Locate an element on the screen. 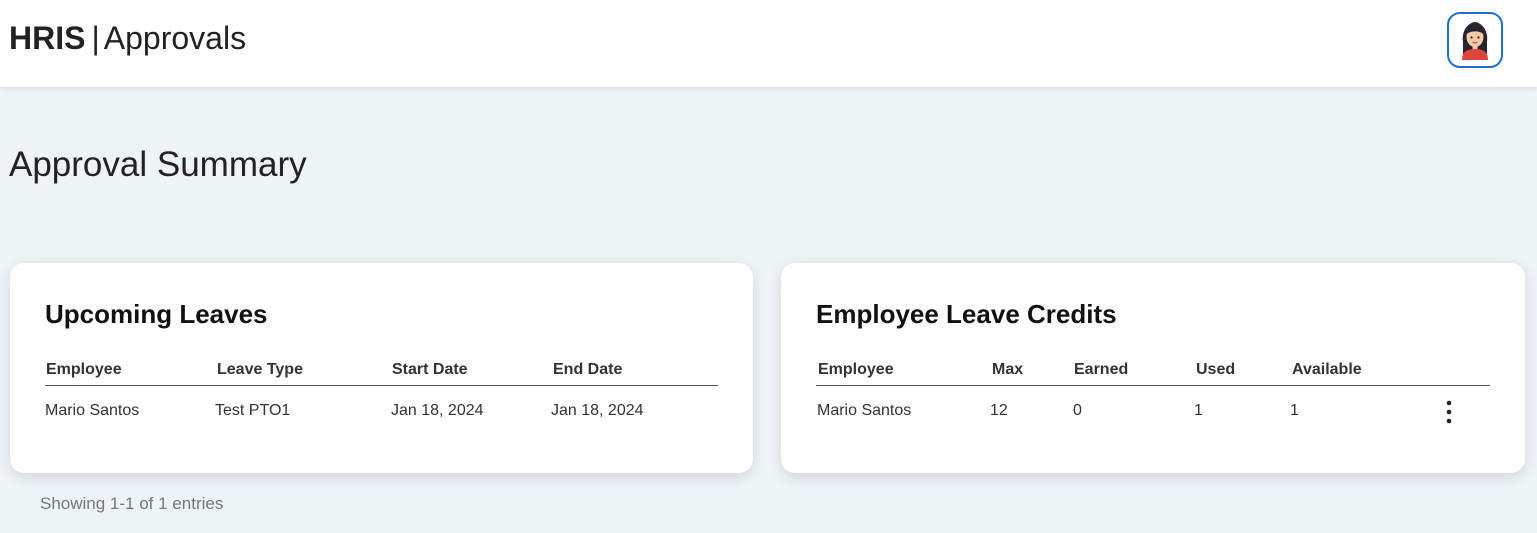 The width and height of the screenshot is (1537, 533). more-vertical-icon is located at coordinates (1449, 412).